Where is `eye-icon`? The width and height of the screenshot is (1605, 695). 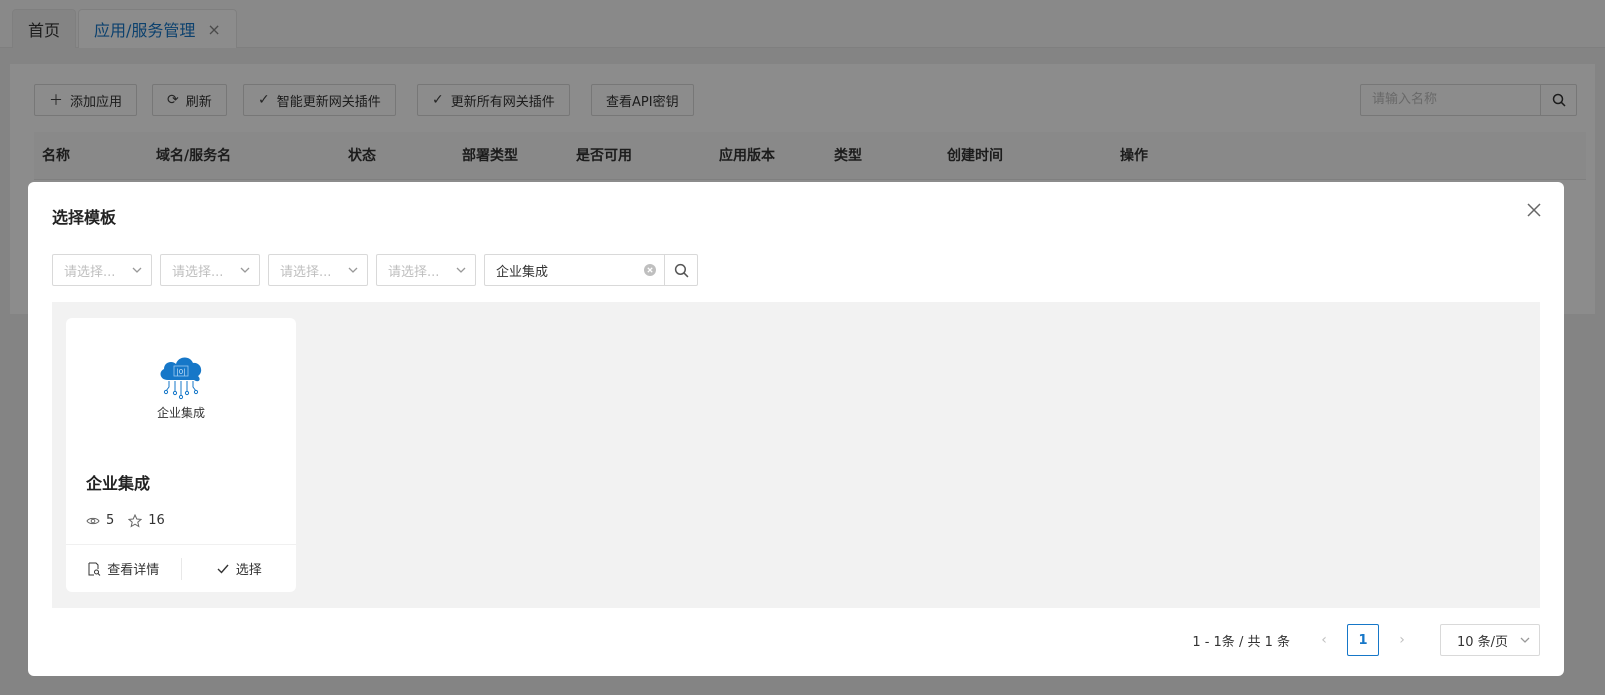 eye-icon is located at coordinates (93, 520).